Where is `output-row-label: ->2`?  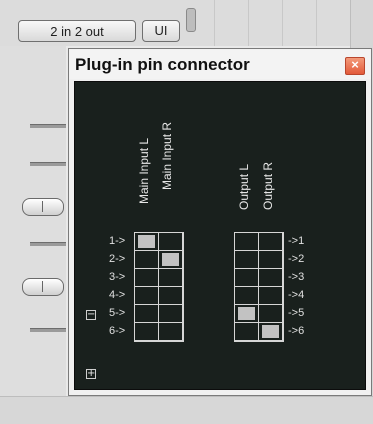 output-row-label: ->2 is located at coordinates (296, 259).